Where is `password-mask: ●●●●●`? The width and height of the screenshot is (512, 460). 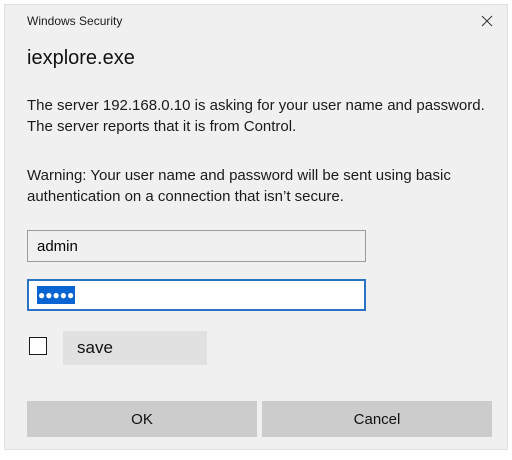 password-mask: ●●●●● is located at coordinates (56, 295).